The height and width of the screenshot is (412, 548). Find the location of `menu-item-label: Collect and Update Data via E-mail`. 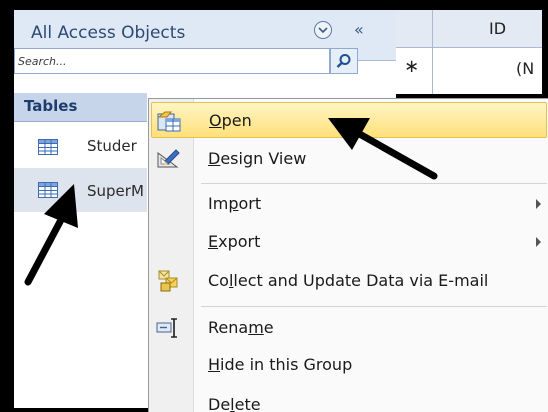

menu-item-label: Collect and Update Data via E-mail is located at coordinates (348, 280).